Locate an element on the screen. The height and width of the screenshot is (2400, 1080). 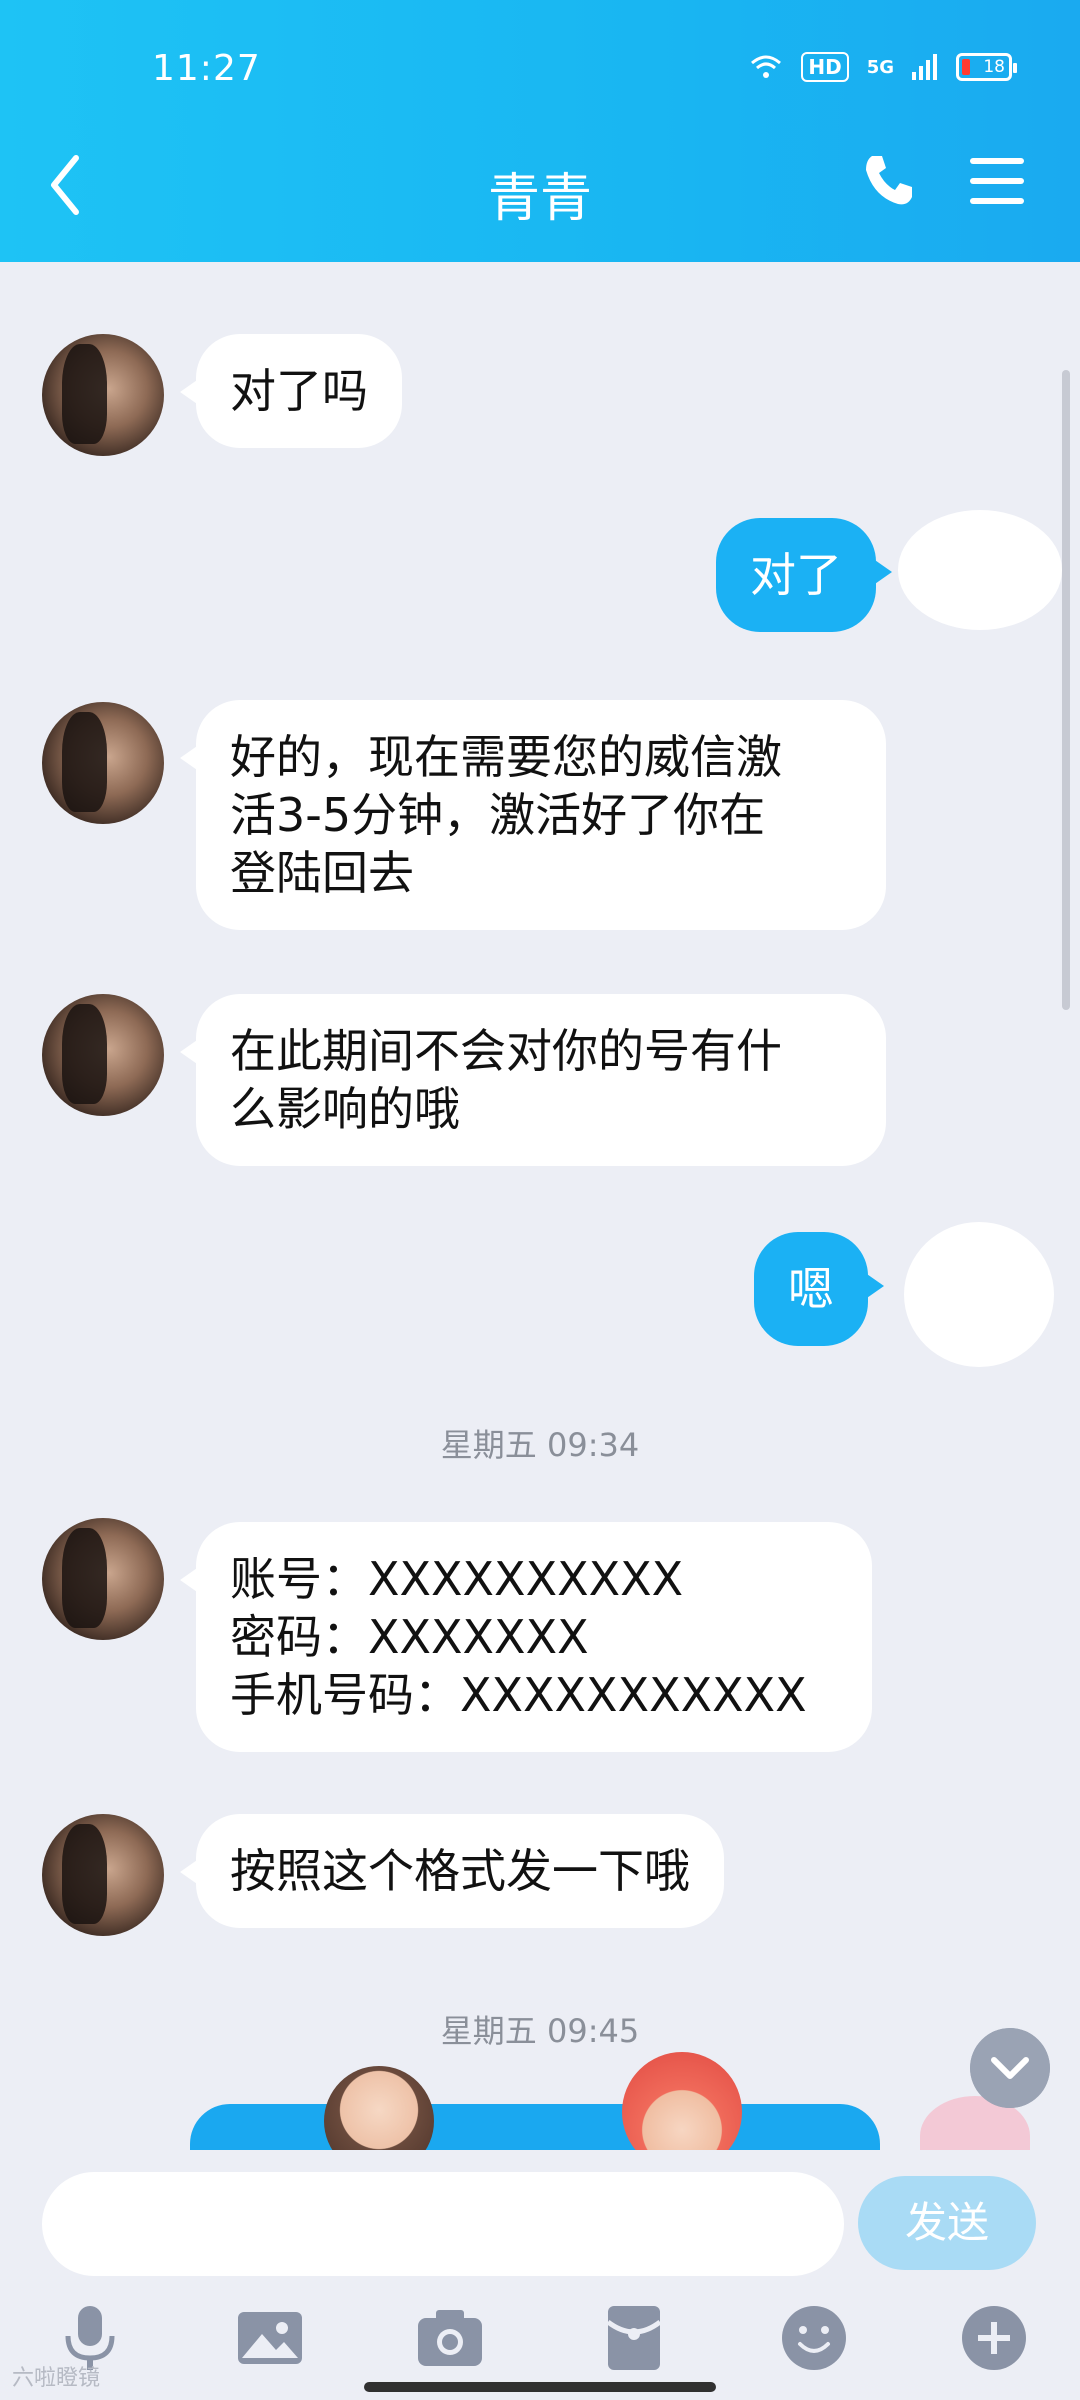
message-line: 手机号码：XXXXXXXXXXX is located at coordinates (518, 1695).